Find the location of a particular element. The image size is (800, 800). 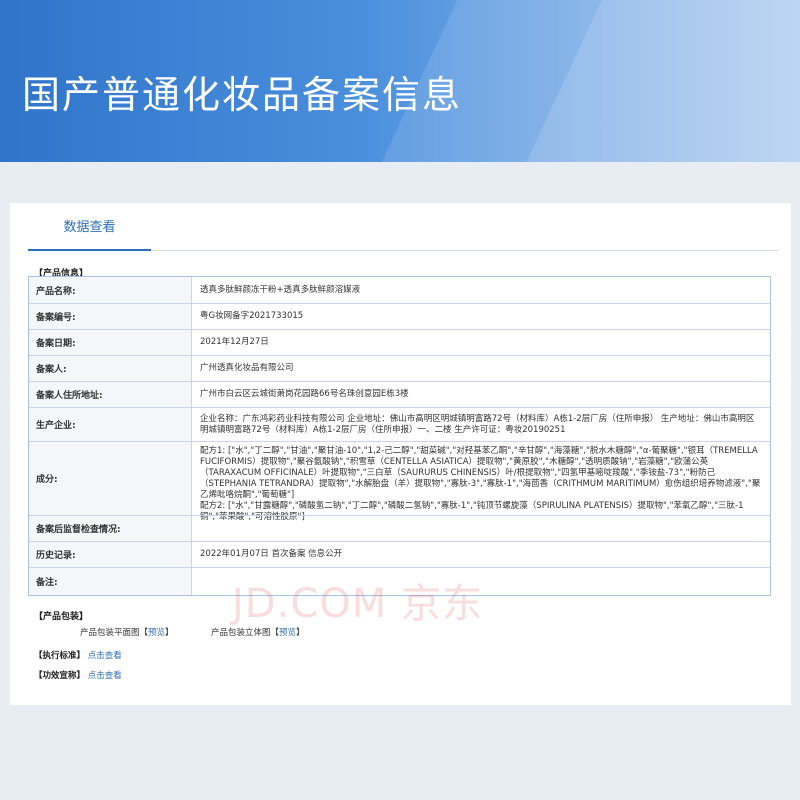

preview-link-flat: 预览 is located at coordinates (156, 633).